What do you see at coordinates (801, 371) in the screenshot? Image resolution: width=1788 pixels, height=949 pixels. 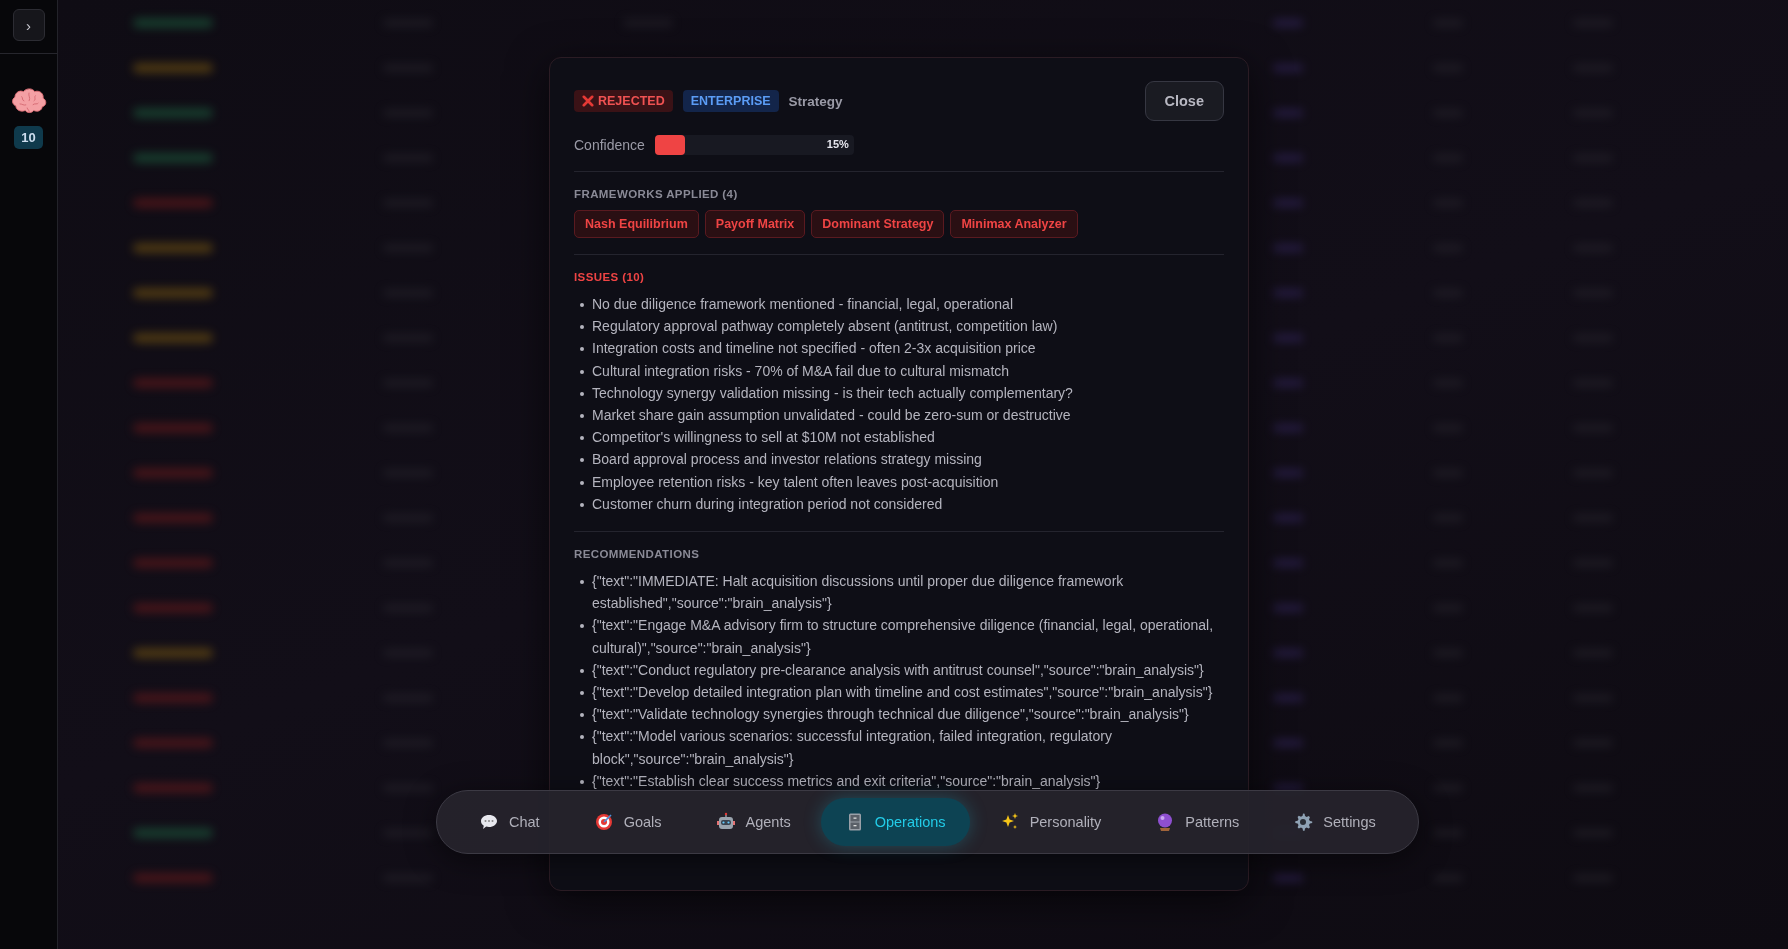 I see `issue-item: Cultural integration risks - 70% of M&A fail due to cultural mismatch` at bounding box center [801, 371].